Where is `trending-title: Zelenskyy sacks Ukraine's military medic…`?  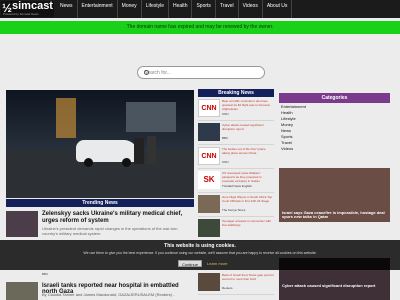 trending-title: Zelenskyy sacks Ukraine's military medic… is located at coordinates (118, 218).